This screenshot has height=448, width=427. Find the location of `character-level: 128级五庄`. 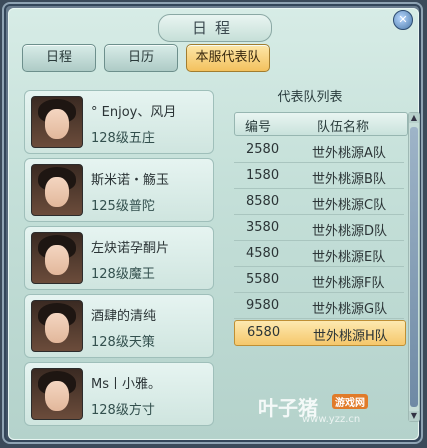

character-level: 128级五庄 is located at coordinates (123, 138).